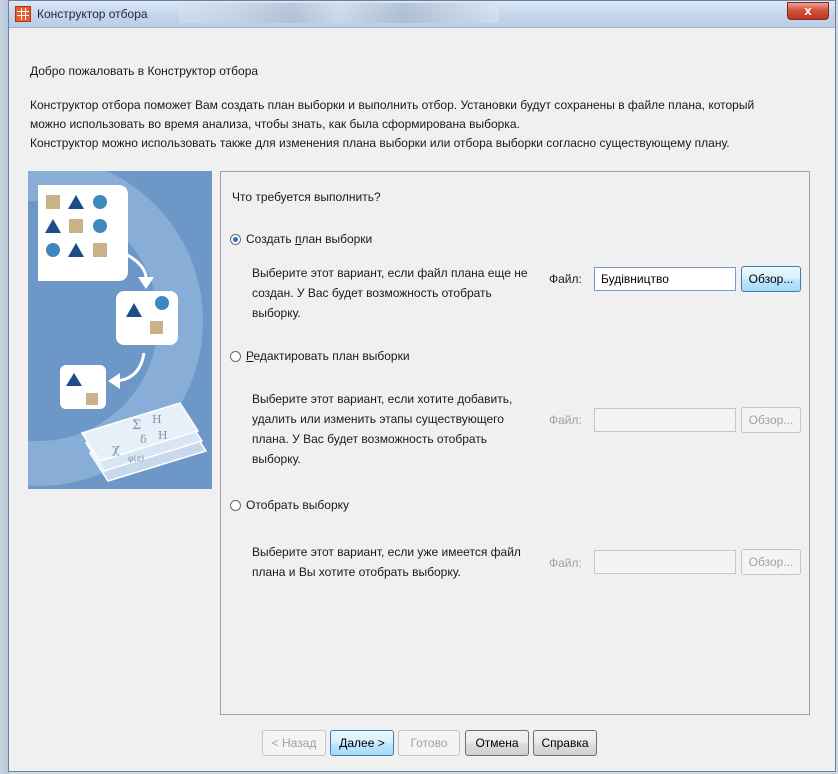  What do you see at coordinates (665, 279) in the screenshot?
I see `plan-file-input` at bounding box center [665, 279].